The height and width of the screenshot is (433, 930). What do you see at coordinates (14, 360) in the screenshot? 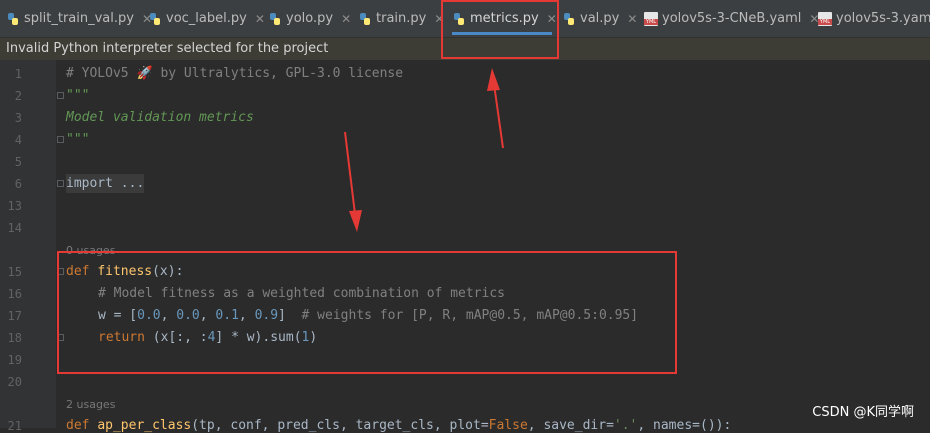
I see `line-number: 19` at bounding box center [14, 360].